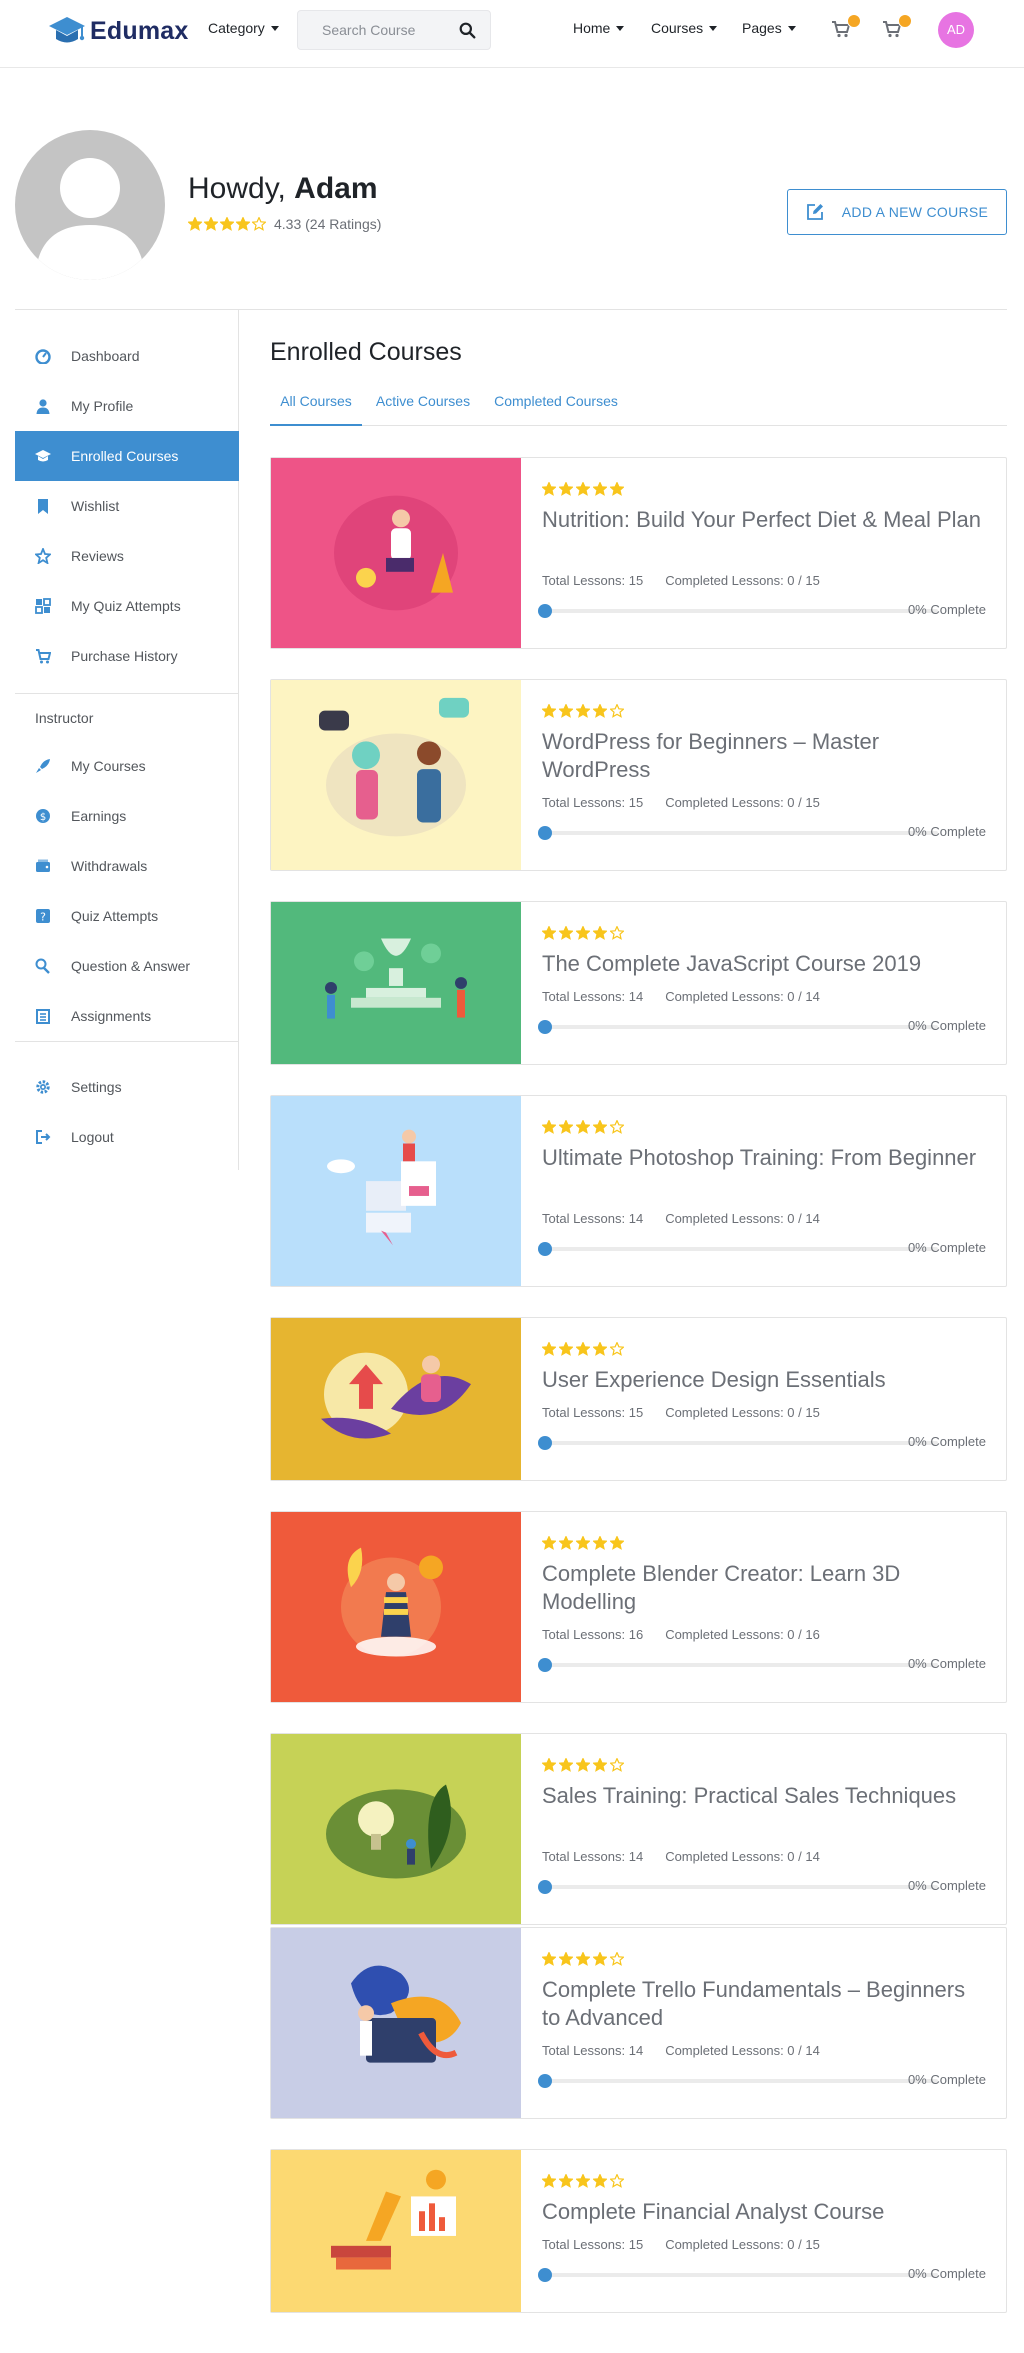 This screenshot has width=1024, height=2353. What do you see at coordinates (43, 406) in the screenshot?
I see `user-icon` at bounding box center [43, 406].